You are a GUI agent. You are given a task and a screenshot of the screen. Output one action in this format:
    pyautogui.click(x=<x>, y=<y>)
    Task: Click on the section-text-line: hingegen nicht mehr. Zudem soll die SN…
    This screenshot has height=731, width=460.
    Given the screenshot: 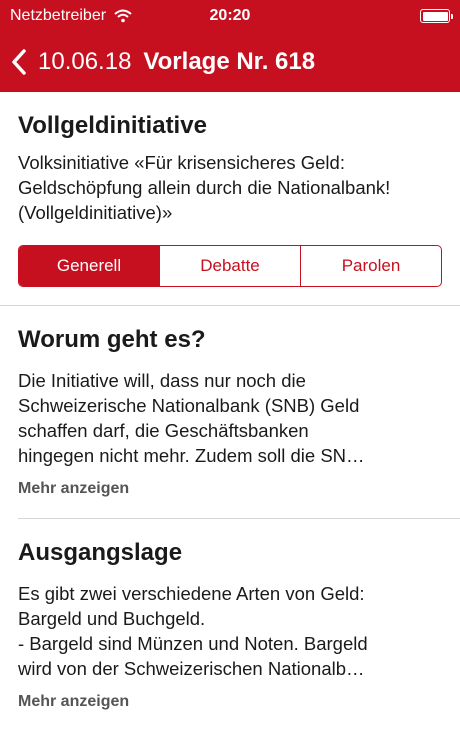 What is the action you would take?
    pyautogui.click(x=191, y=455)
    